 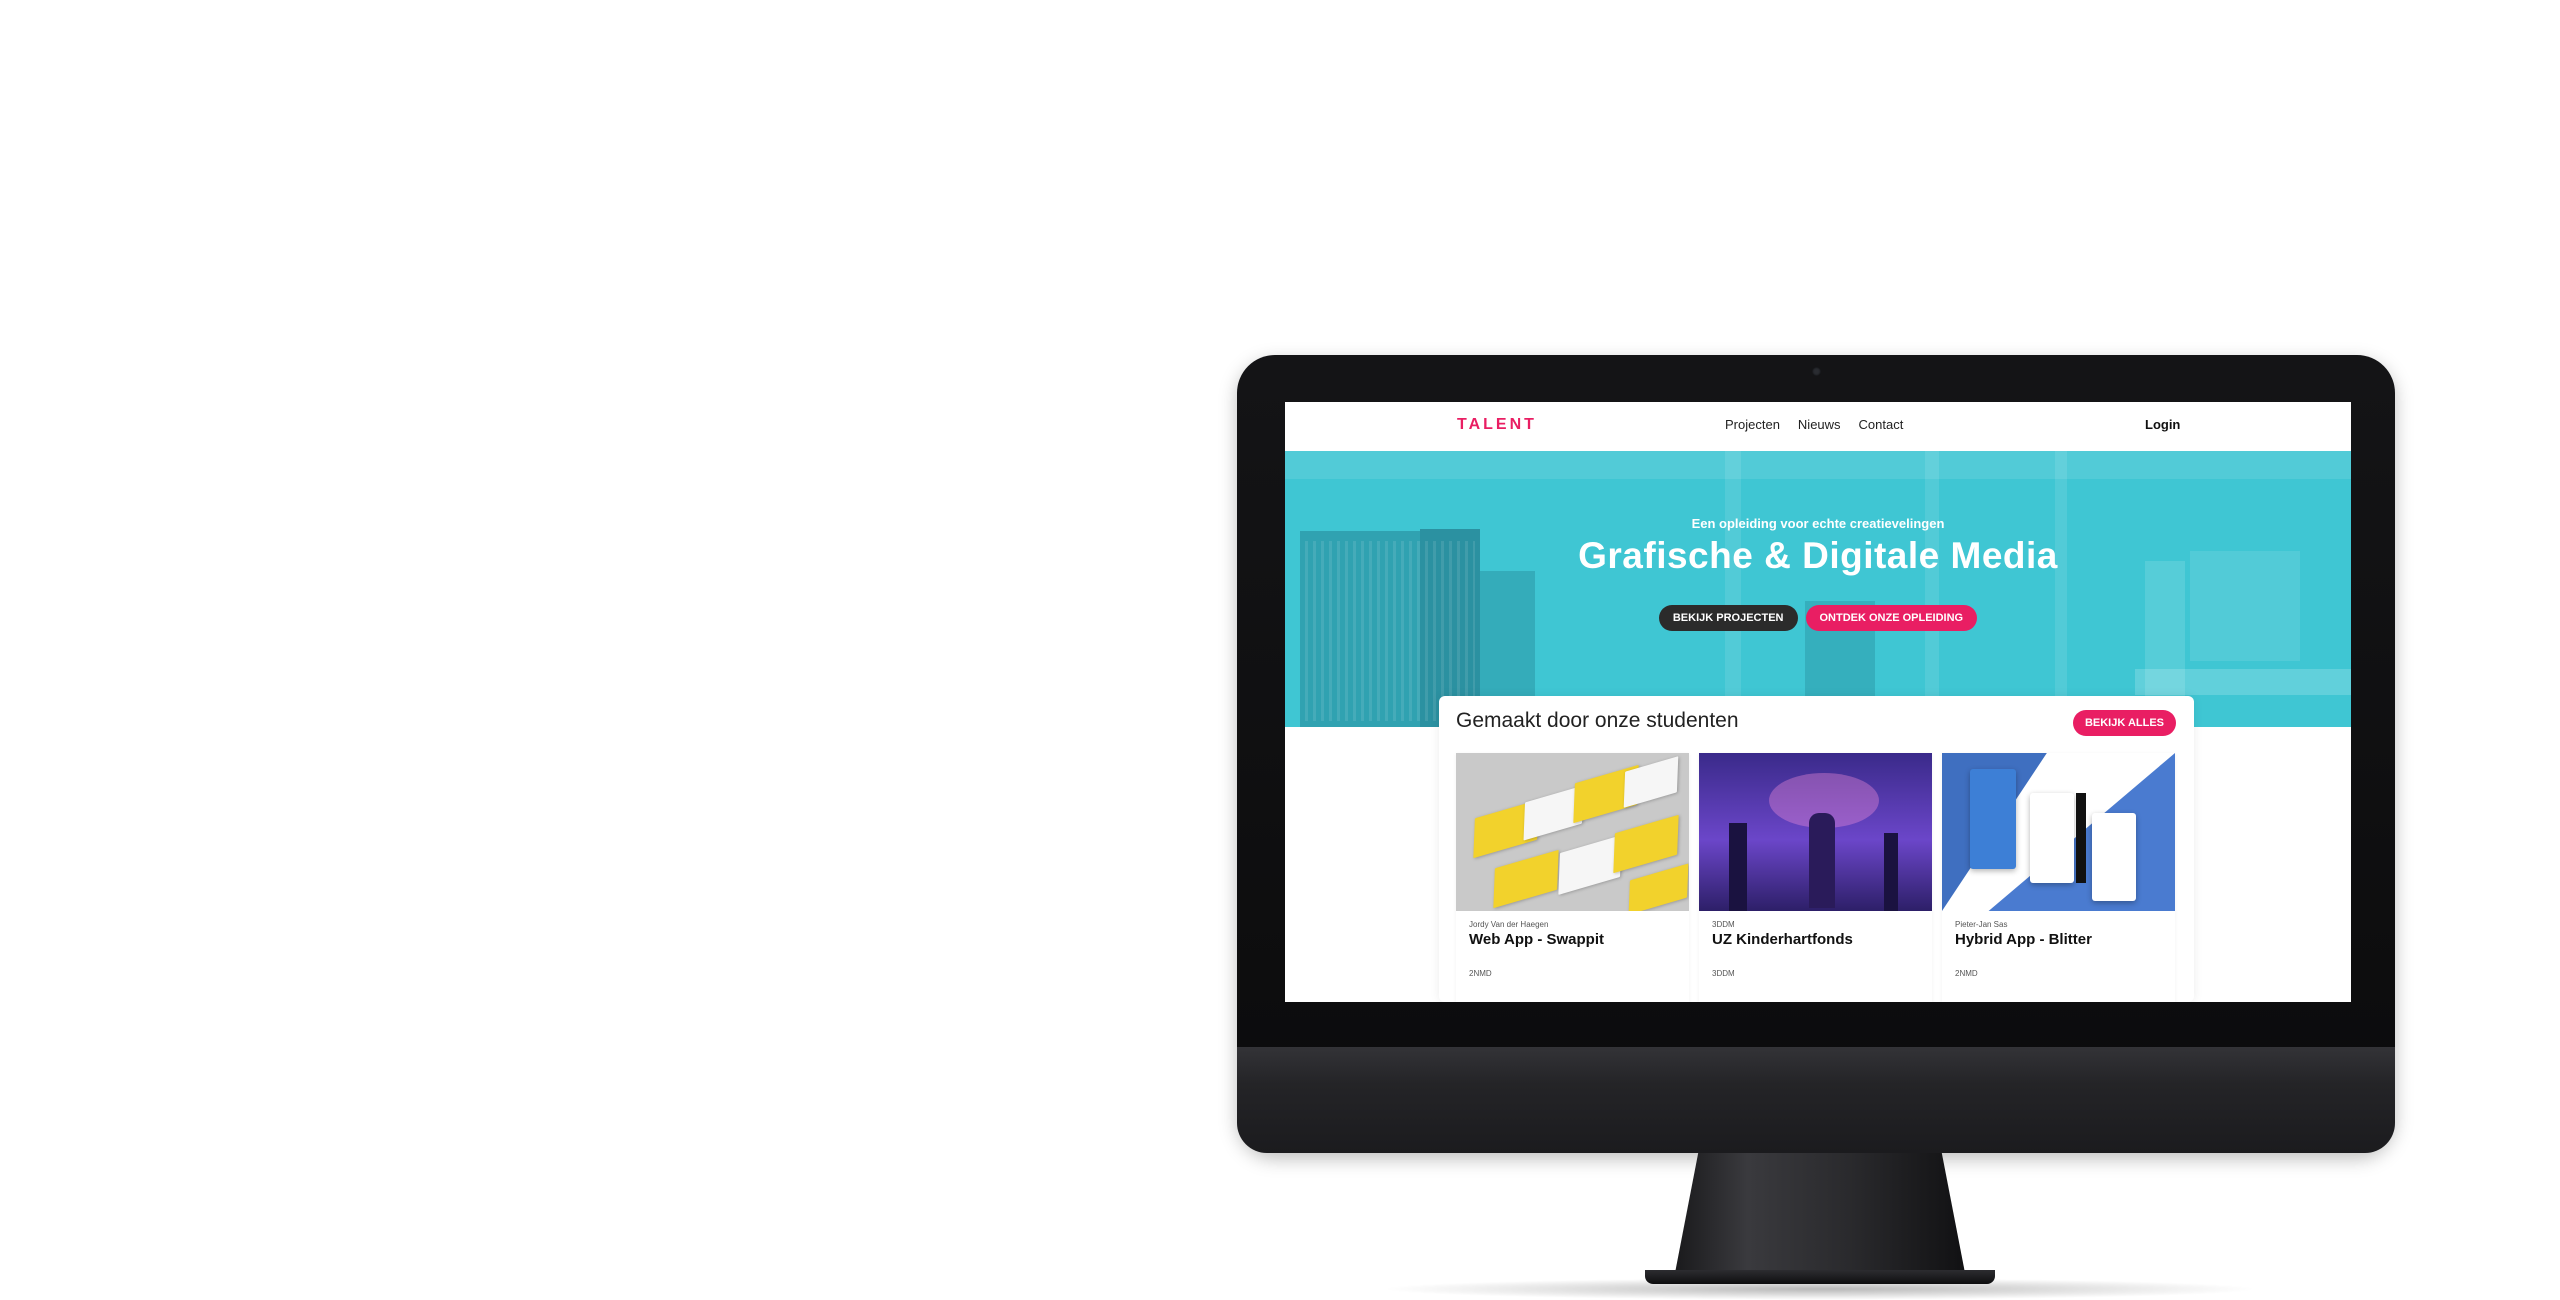 I want to click on hero-bookshelf, so click(x=1507, y=641).